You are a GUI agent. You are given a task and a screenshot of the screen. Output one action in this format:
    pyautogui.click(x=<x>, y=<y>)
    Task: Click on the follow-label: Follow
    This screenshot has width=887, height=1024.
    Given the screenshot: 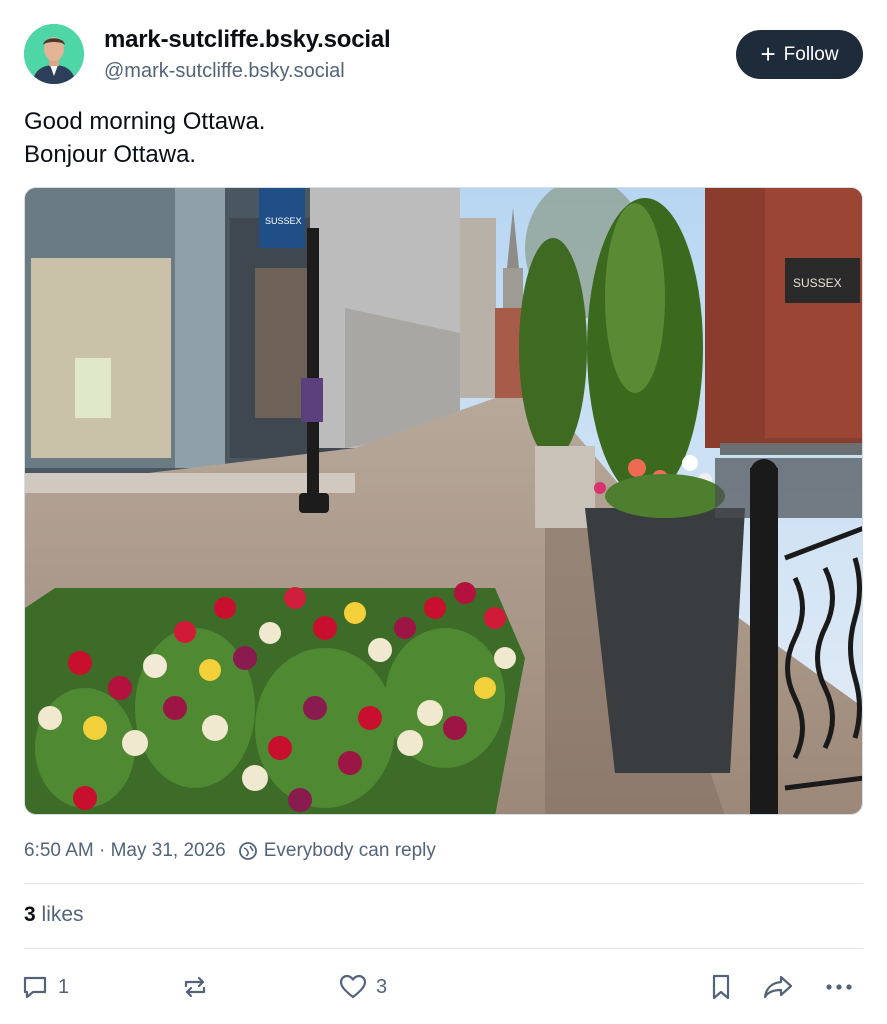 What is the action you would take?
    pyautogui.click(x=811, y=54)
    